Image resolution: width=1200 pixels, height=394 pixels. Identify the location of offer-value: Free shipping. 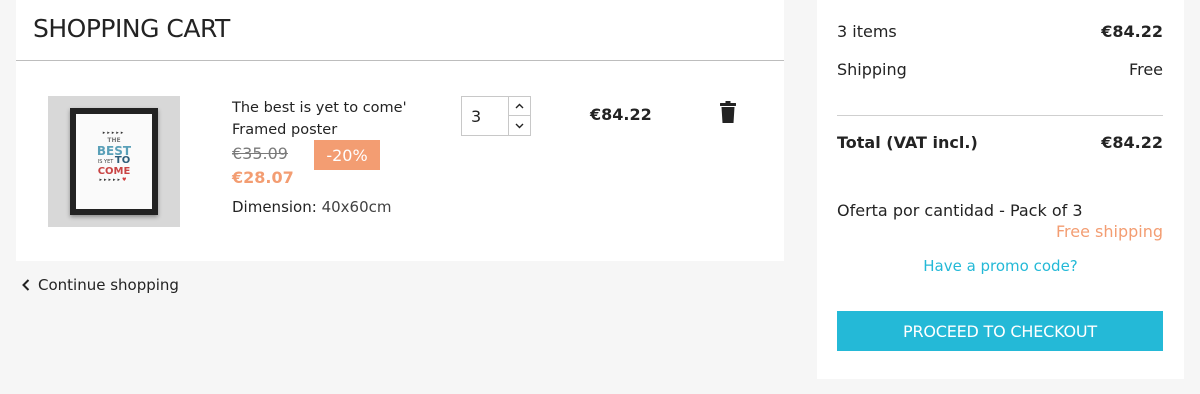
(1109, 231).